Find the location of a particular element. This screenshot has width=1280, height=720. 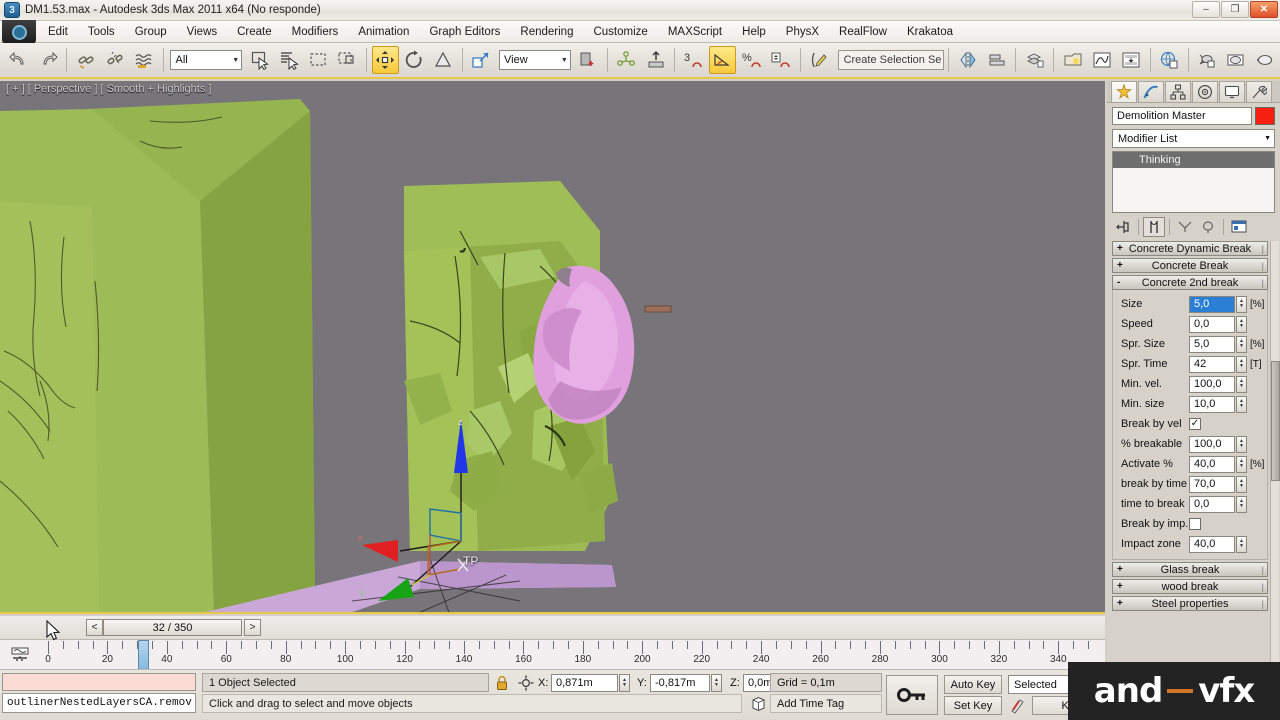

auto-key-button: Auto Key is located at coordinates (973, 684).